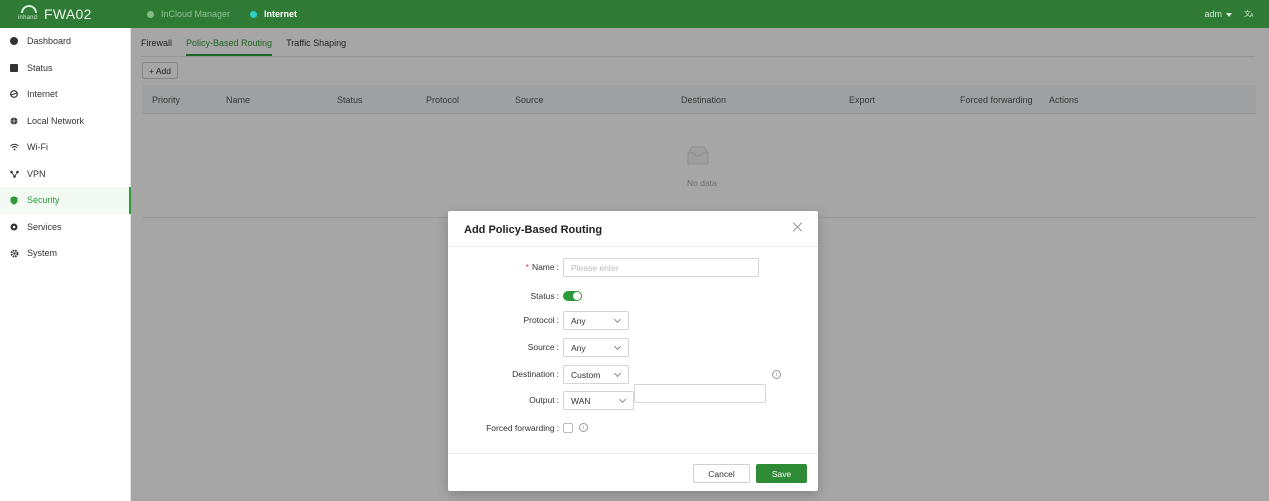 This screenshot has height=501, width=1269. Describe the element at coordinates (65, 227) in the screenshot. I see `sidebar-item-services: Services` at that location.